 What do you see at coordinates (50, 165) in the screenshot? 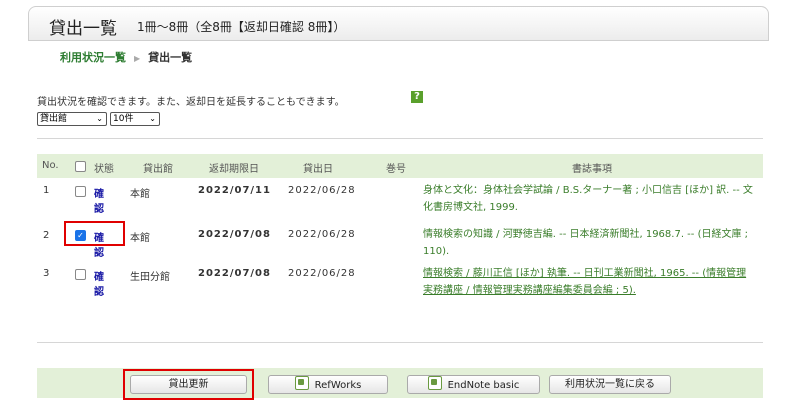
I see `col-no: No.` at bounding box center [50, 165].